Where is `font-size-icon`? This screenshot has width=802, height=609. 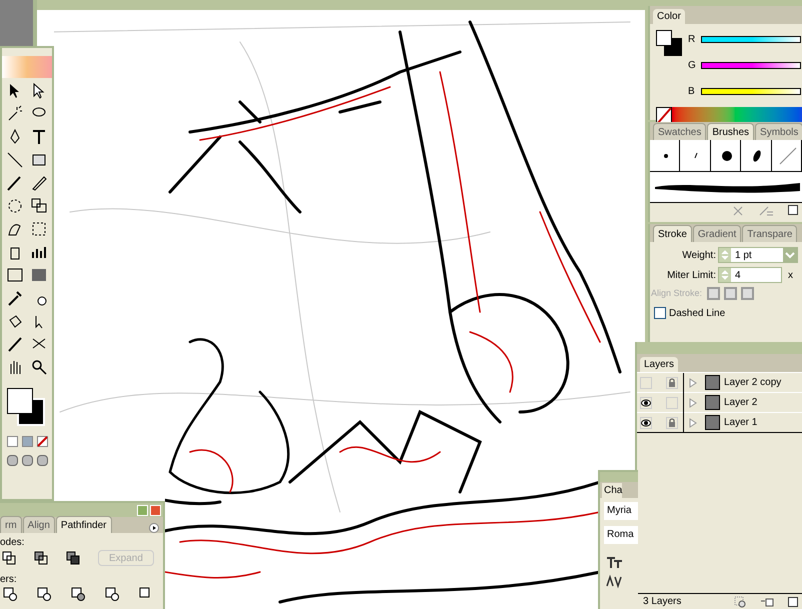 font-size-icon is located at coordinates (615, 562).